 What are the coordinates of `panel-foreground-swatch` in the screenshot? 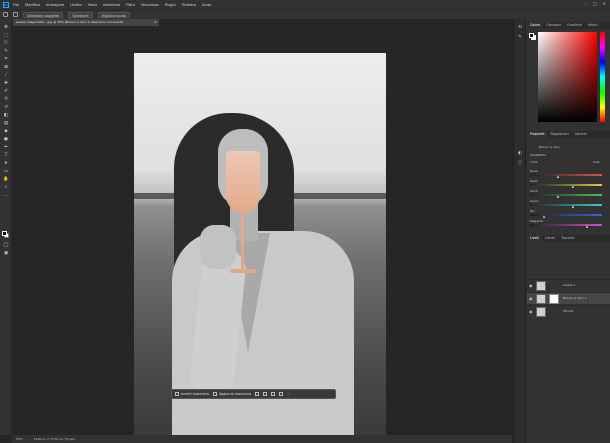 It's located at (531, 35).